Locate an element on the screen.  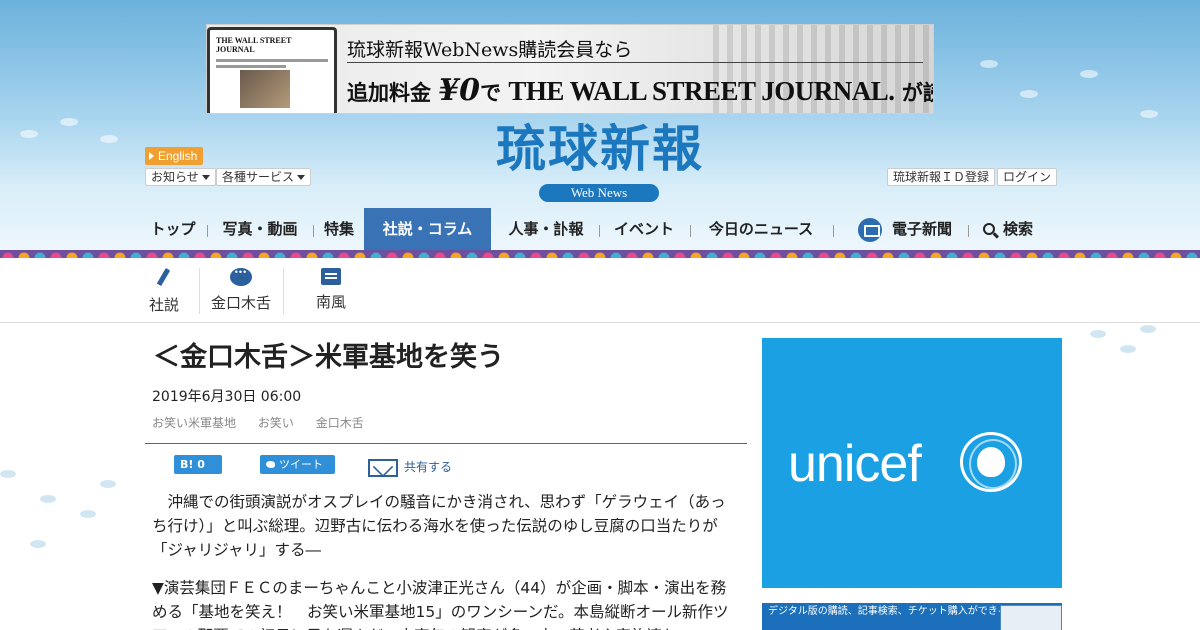
message-icon is located at coordinates (331, 276).